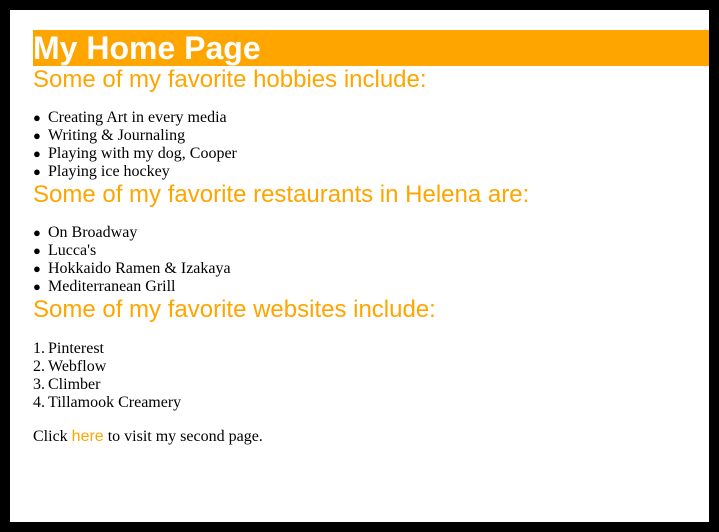 The image size is (719, 532). Describe the element at coordinates (74, 384) in the screenshot. I see `list-item-text: Climber` at that location.